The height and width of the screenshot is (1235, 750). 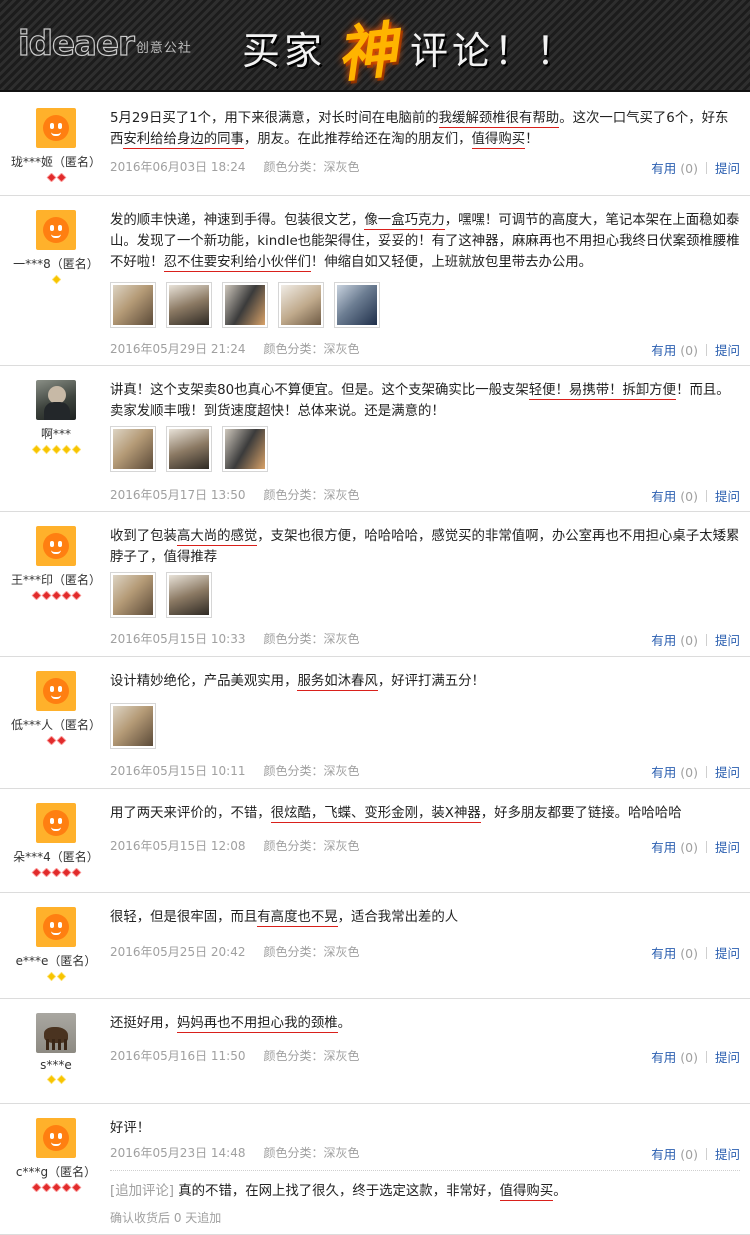 I want to click on review-meta: 2016年05月25日 20:42 颜色分类：深灰色, so click(x=235, y=951).